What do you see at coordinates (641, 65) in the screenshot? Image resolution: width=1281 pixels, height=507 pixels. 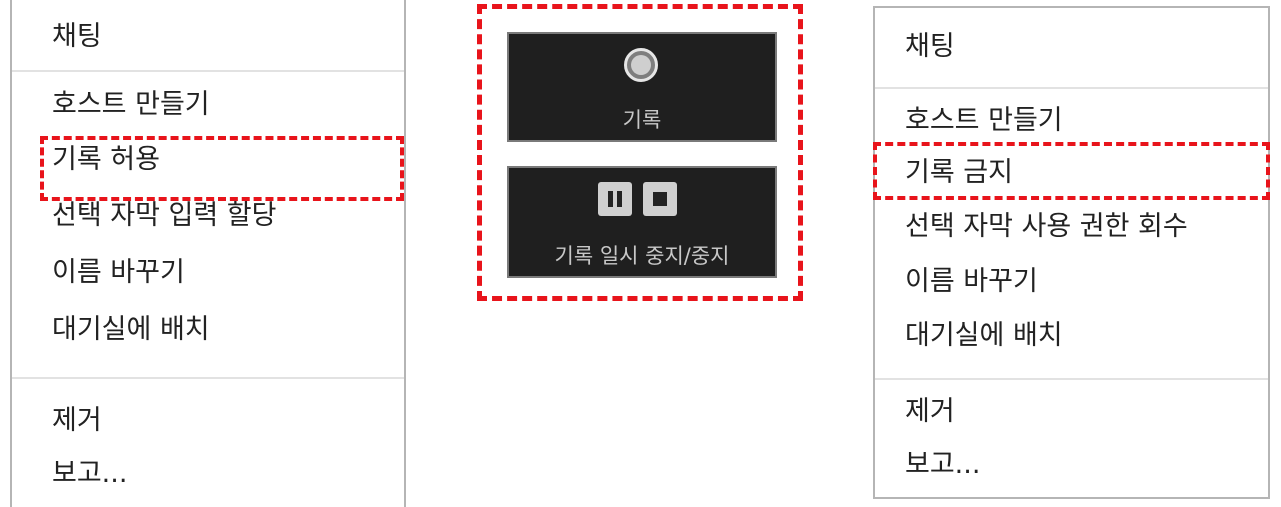 I see `record-circle-icon` at bounding box center [641, 65].